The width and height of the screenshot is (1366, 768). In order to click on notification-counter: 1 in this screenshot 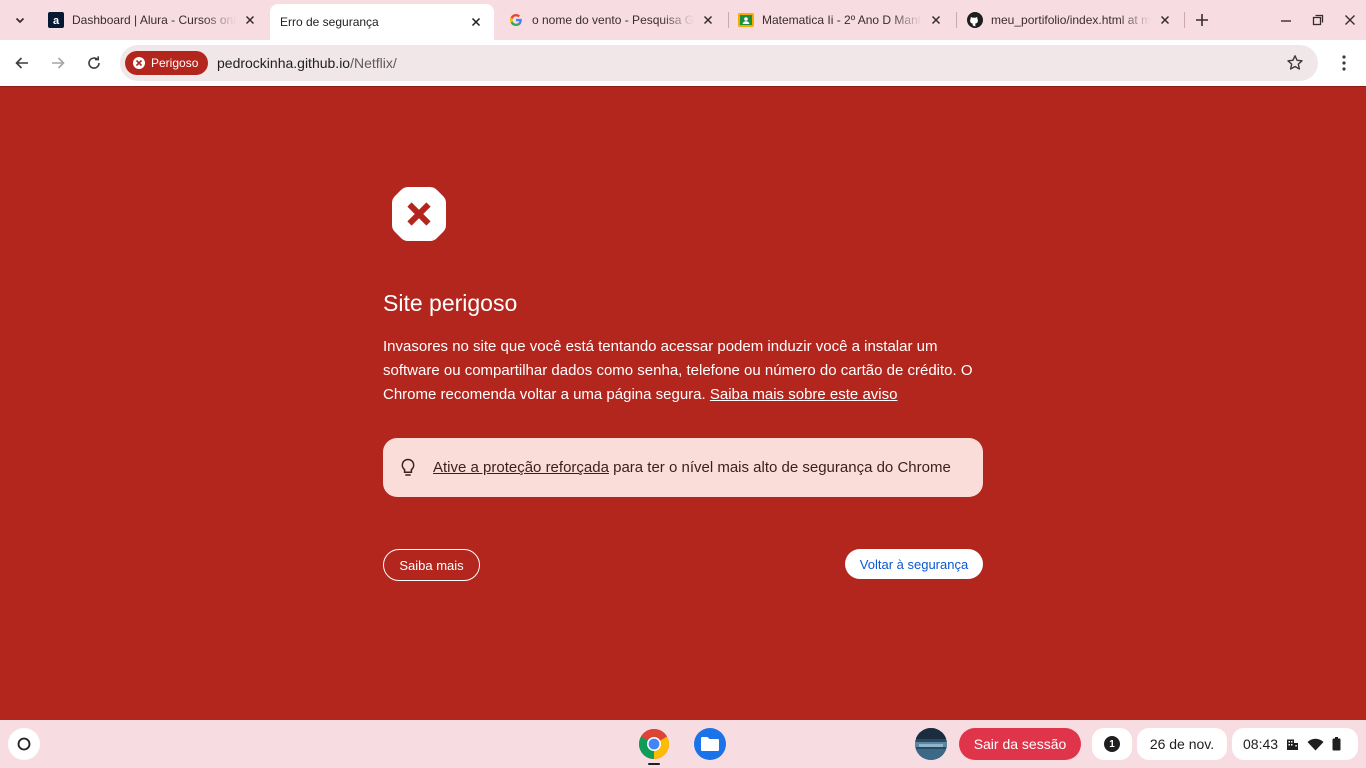, I will do `click(1112, 744)`.